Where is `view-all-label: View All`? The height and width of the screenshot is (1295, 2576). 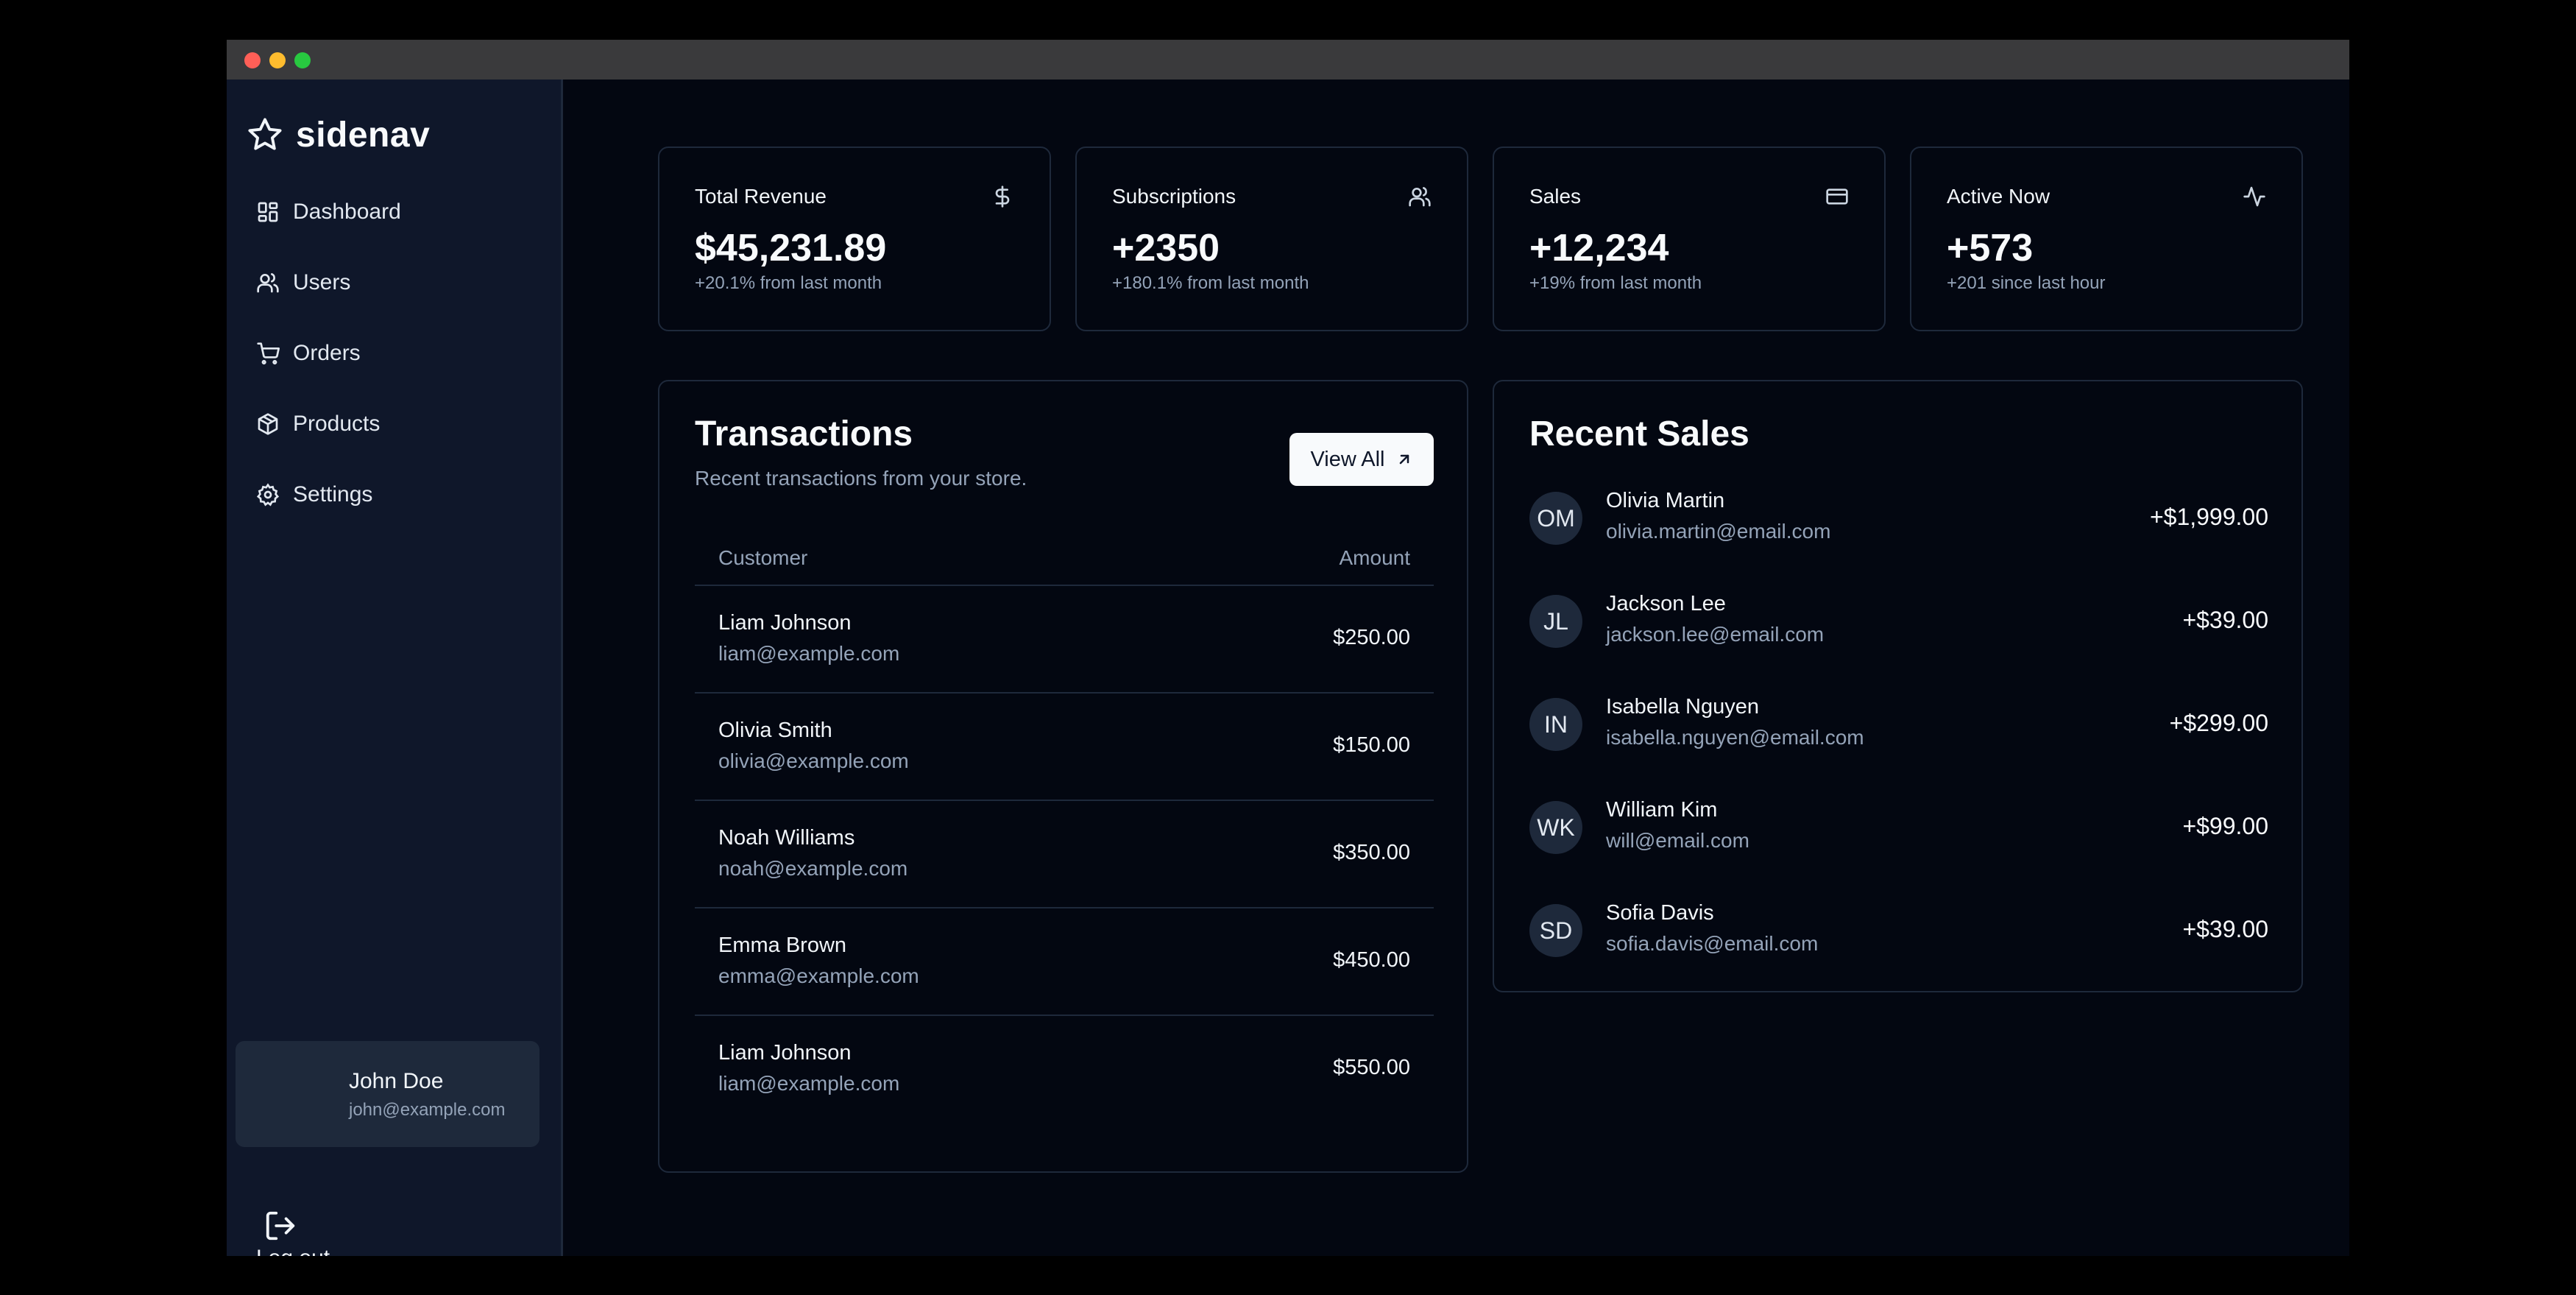
view-all-label: View All is located at coordinates (1347, 459).